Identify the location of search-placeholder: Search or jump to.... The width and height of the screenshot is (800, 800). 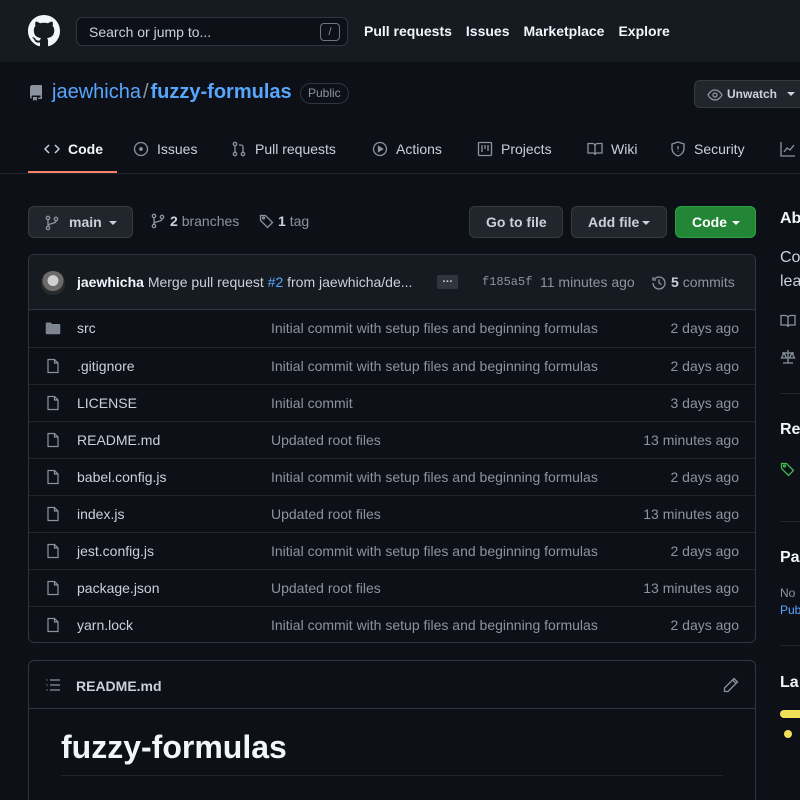
(150, 32).